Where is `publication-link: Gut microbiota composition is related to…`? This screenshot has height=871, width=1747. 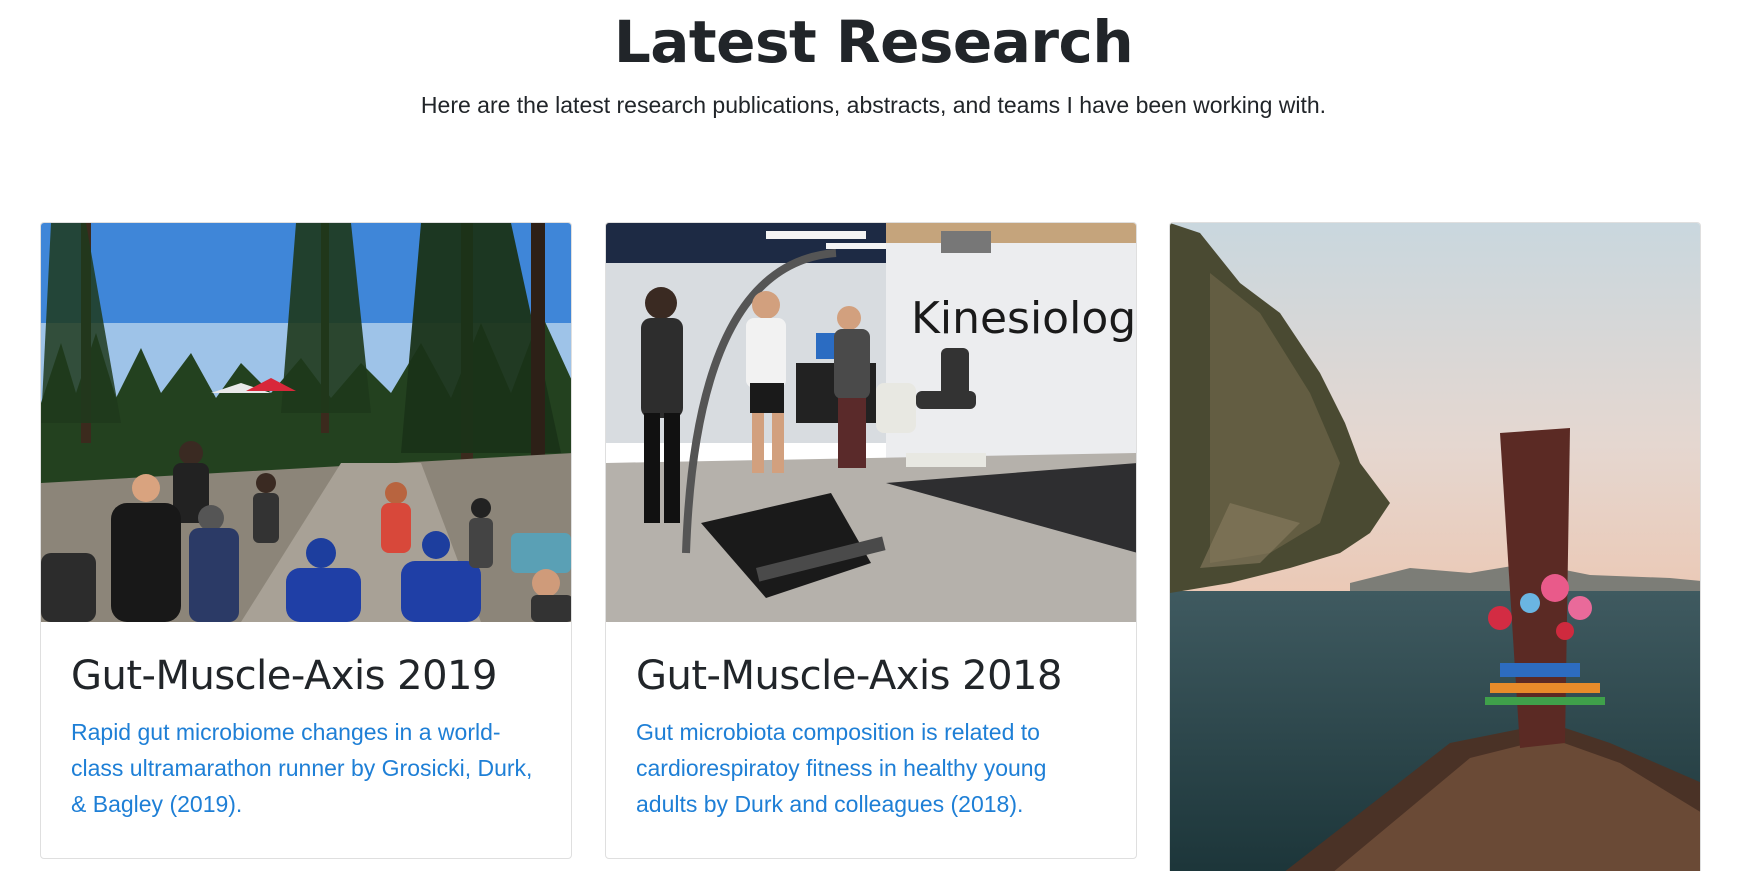
publication-link: Gut microbiota composition is related to… is located at coordinates (871, 768).